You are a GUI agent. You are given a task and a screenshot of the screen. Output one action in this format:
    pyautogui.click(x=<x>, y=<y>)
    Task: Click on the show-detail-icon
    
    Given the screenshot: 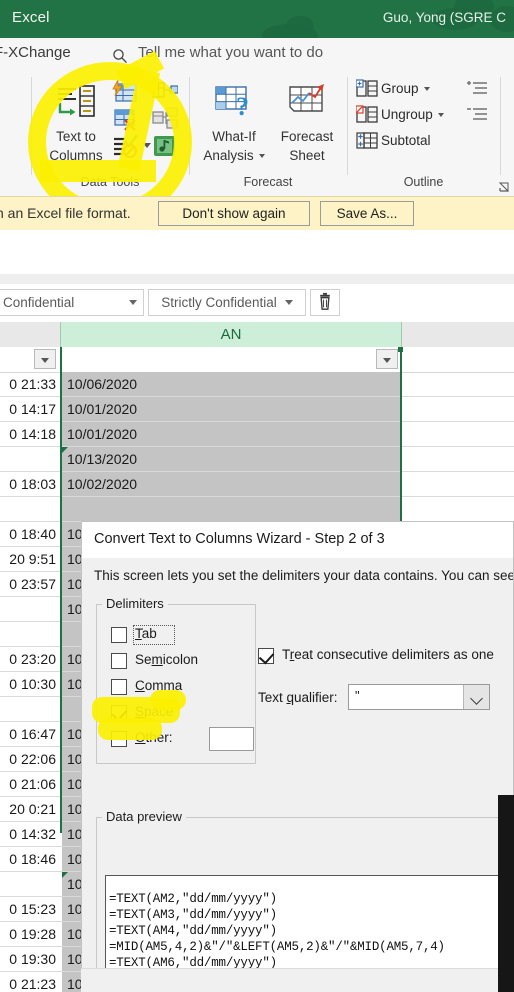 What is the action you would take?
    pyautogui.click(x=477, y=89)
    